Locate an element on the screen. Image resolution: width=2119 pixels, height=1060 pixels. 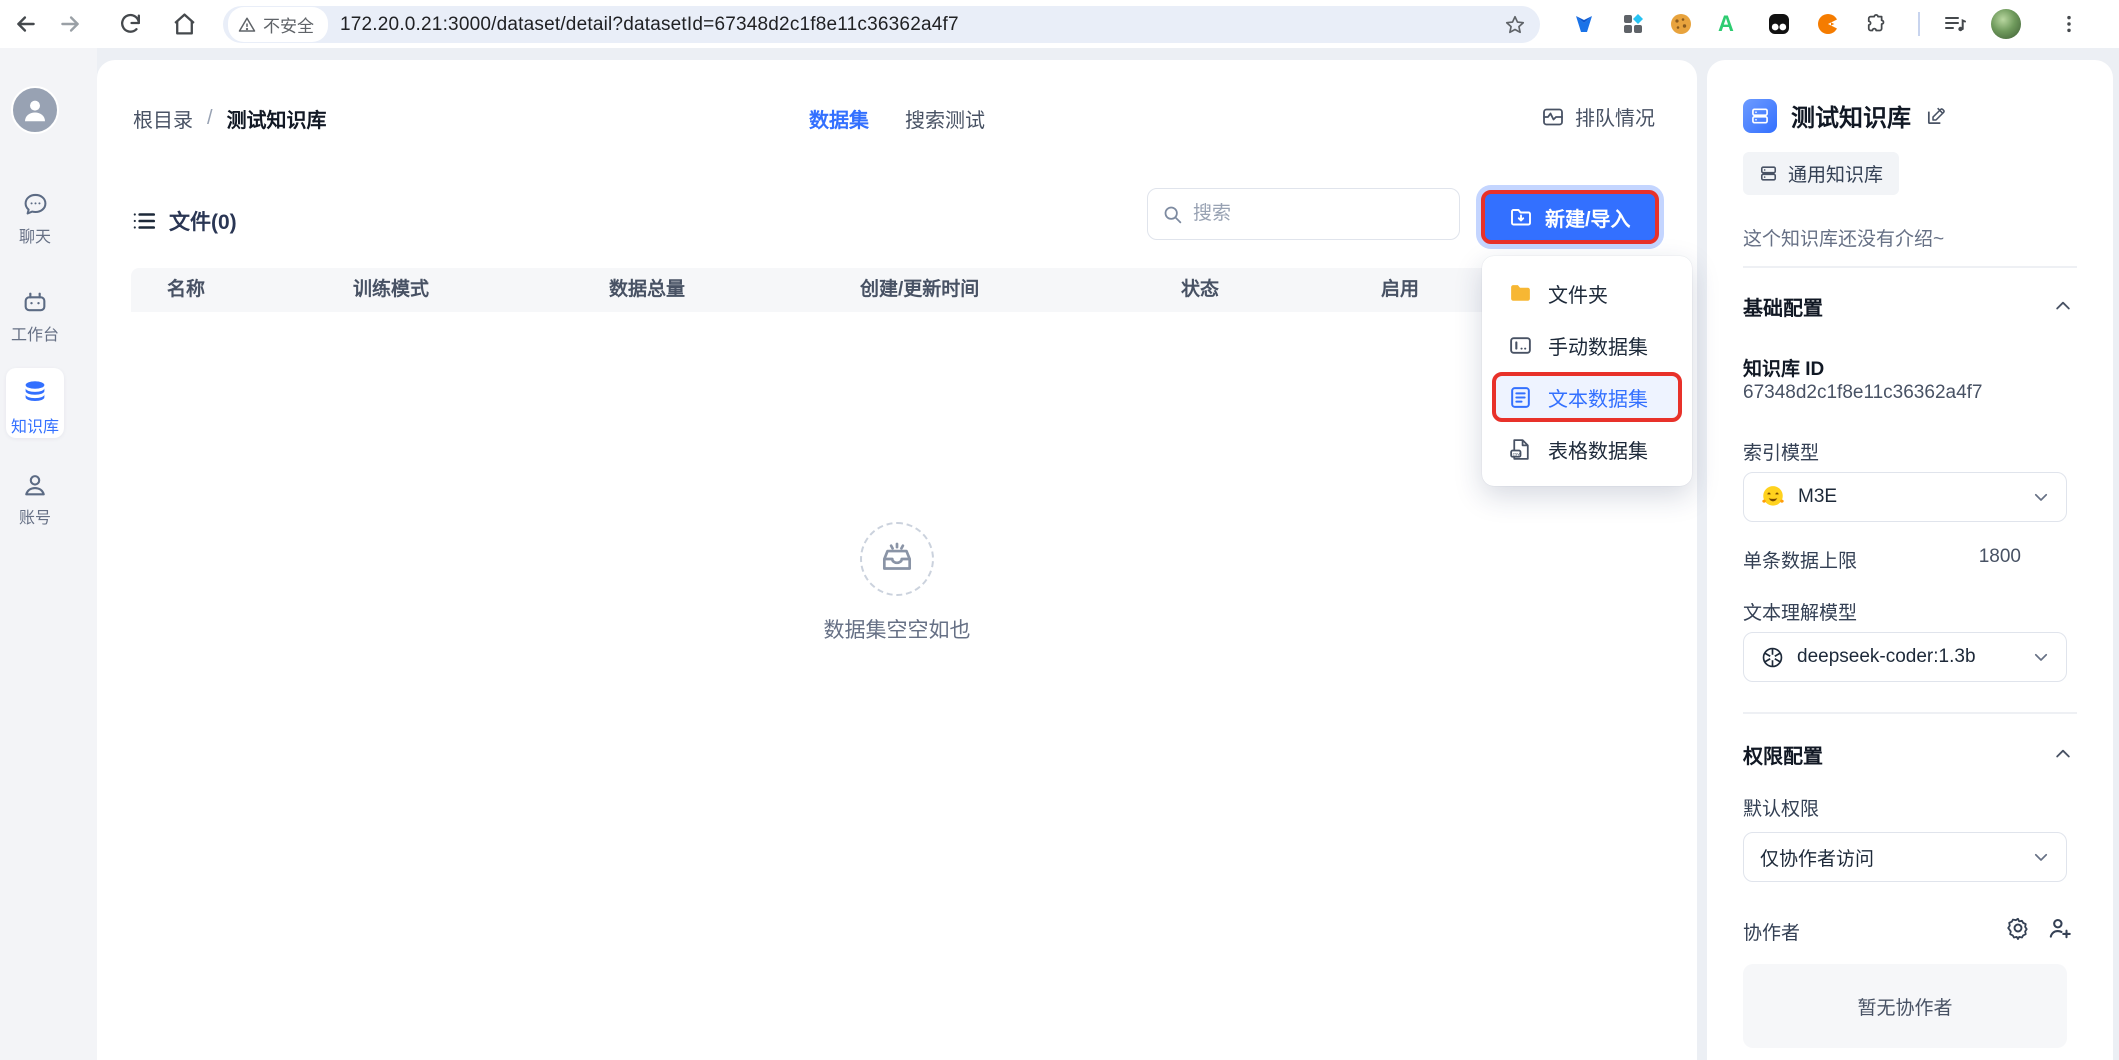
database-icon is located at coordinates (35, 391).